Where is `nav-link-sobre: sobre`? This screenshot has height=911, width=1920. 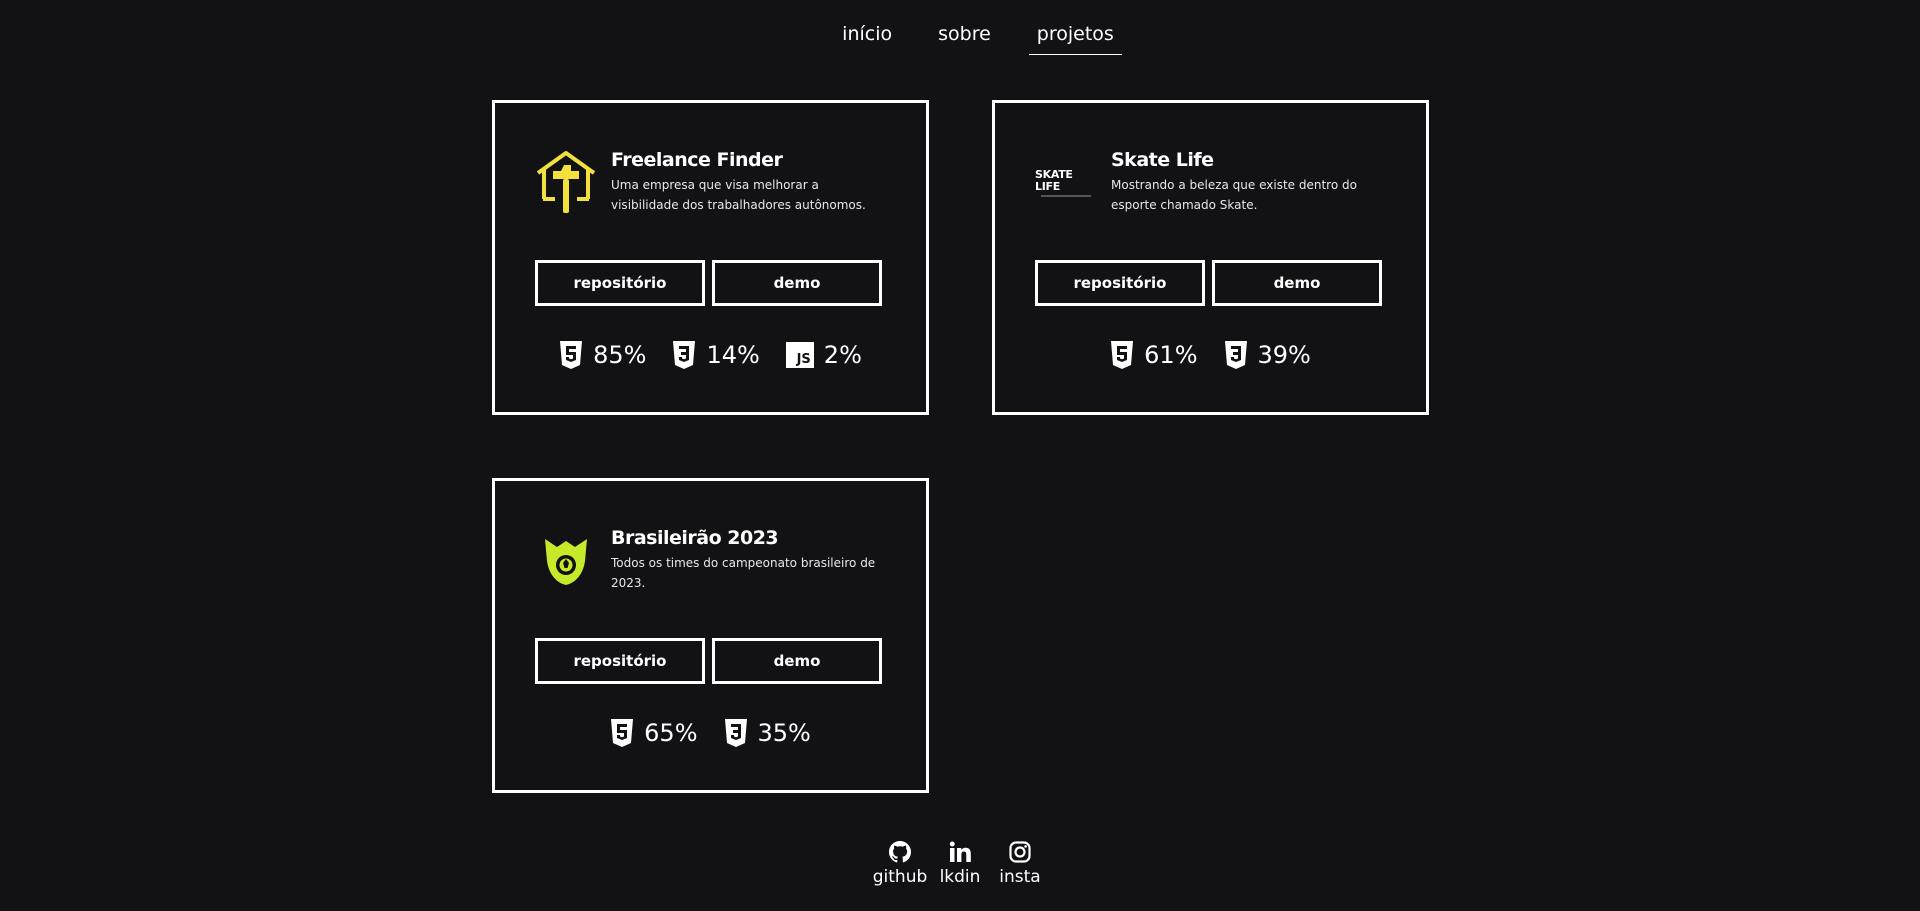
nav-link-sobre: sobre is located at coordinates (964, 38).